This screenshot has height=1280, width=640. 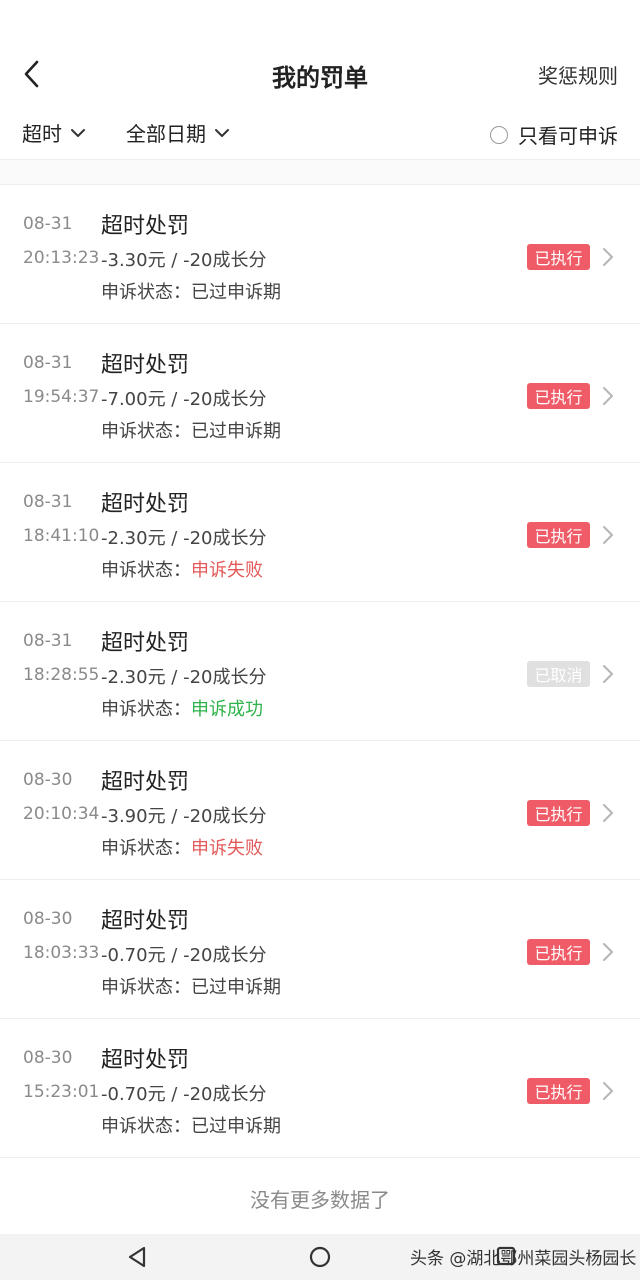 I want to click on triangle-back-icon, so click(x=137, y=1257).